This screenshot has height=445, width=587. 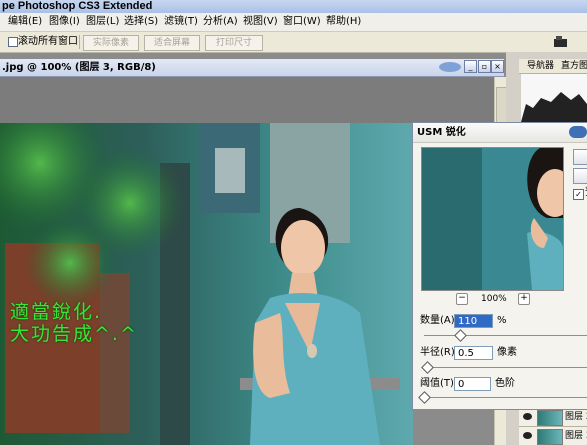 I want to click on radius-unit: 像素, so click(x=507, y=352).